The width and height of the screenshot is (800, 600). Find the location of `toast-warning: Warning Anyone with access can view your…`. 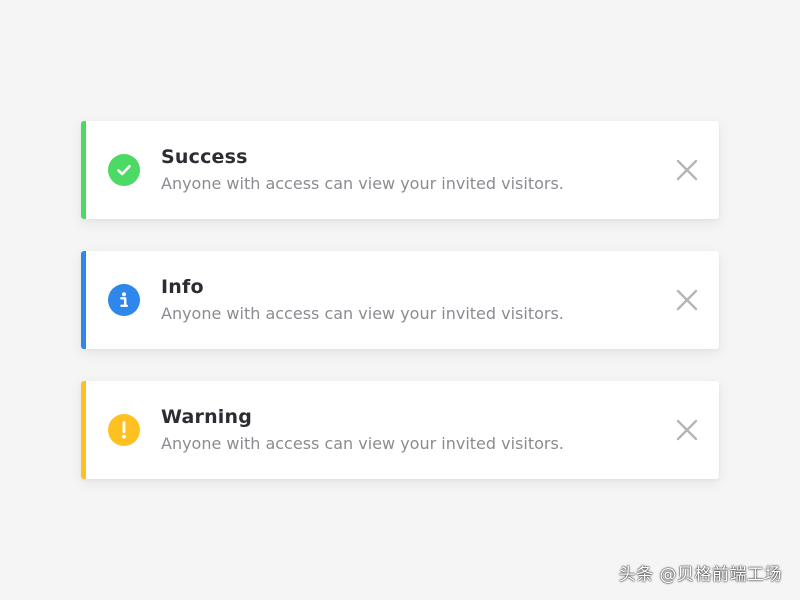

toast-warning: Warning Anyone with access can view your… is located at coordinates (400, 430).